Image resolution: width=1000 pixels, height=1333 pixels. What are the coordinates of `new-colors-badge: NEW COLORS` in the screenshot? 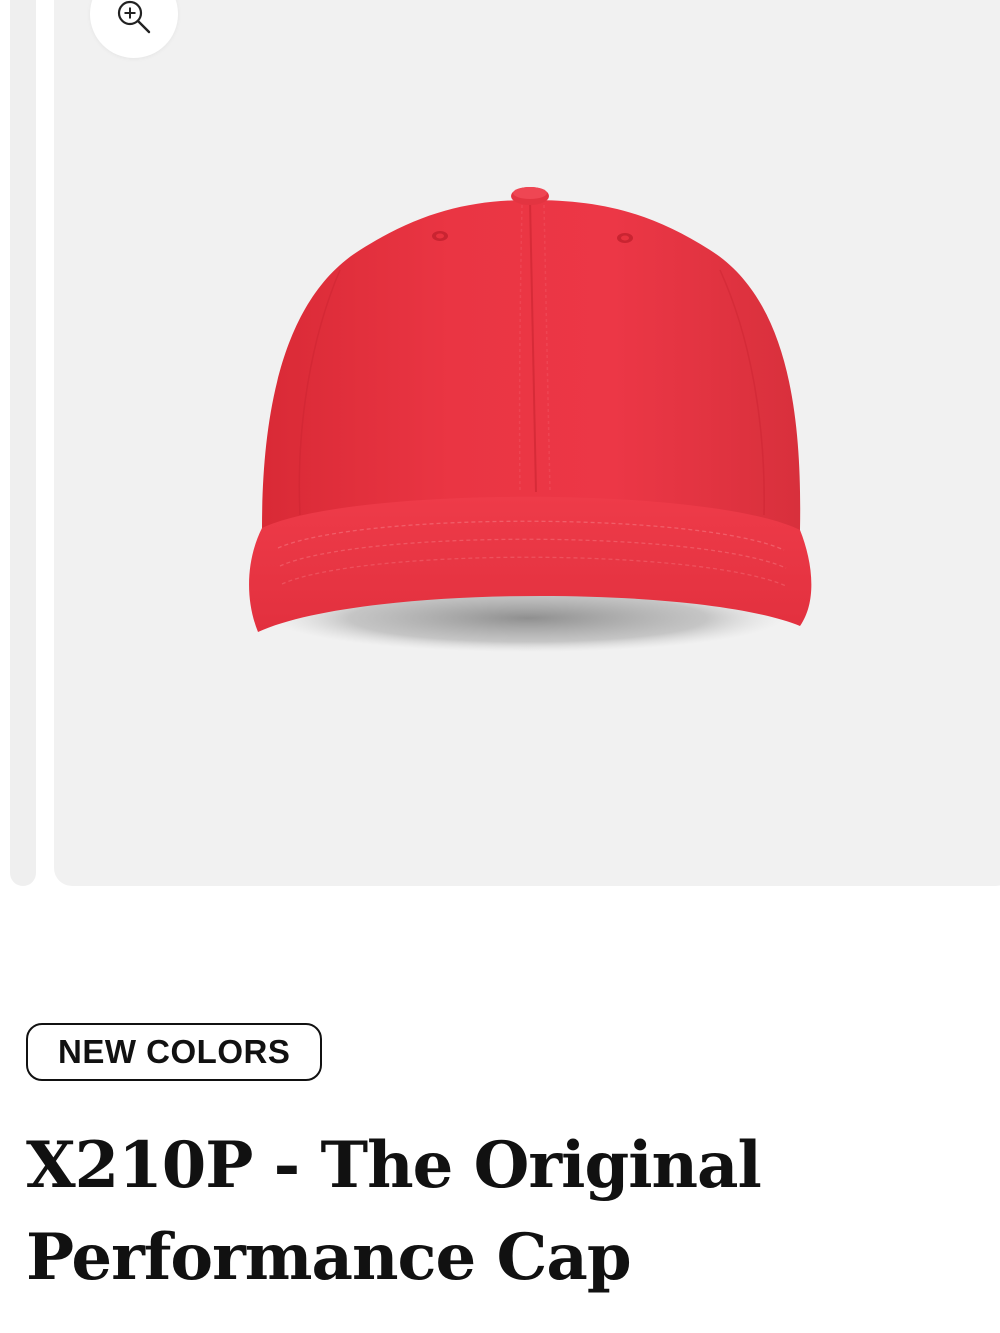 It's located at (174, 1052).